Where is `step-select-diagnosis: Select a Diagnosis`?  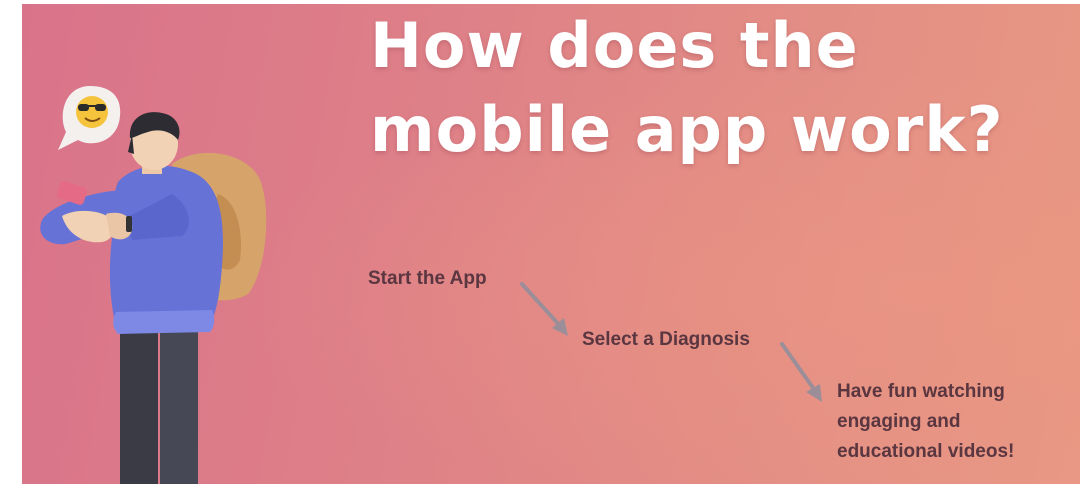 step-select-diagnosis: Select a Diagnosis is located at coordinates (666, 339).